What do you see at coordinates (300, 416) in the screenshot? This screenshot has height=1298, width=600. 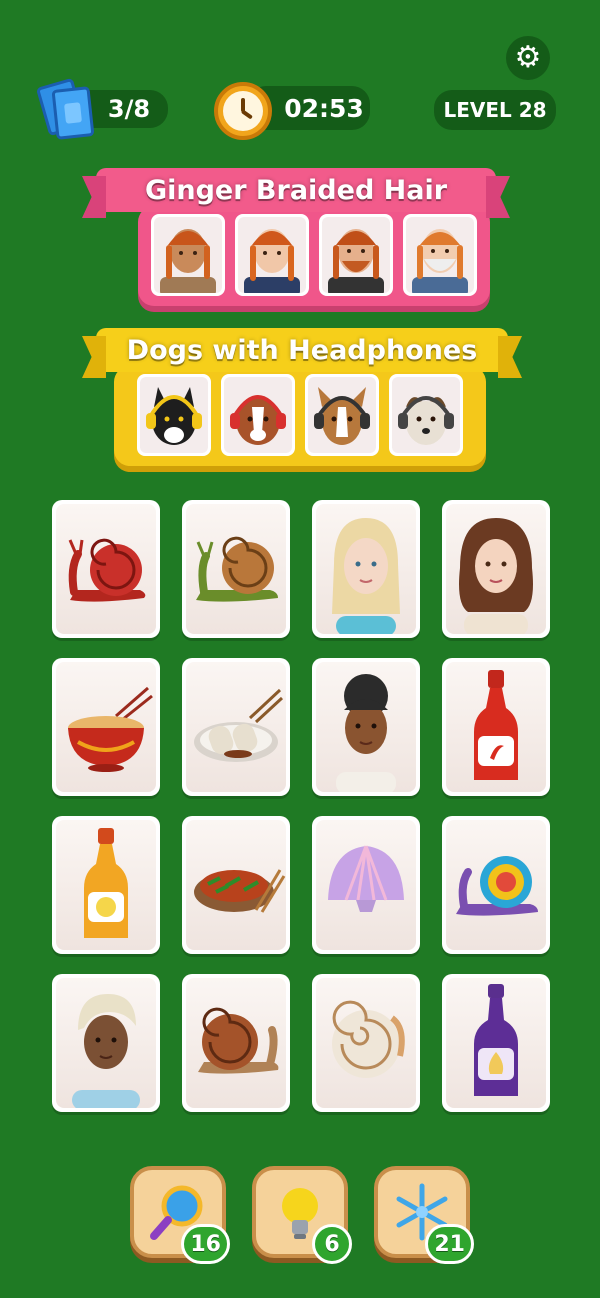 I see `group-panel-dogs-with-headphones` at bounding box center [300, 416].